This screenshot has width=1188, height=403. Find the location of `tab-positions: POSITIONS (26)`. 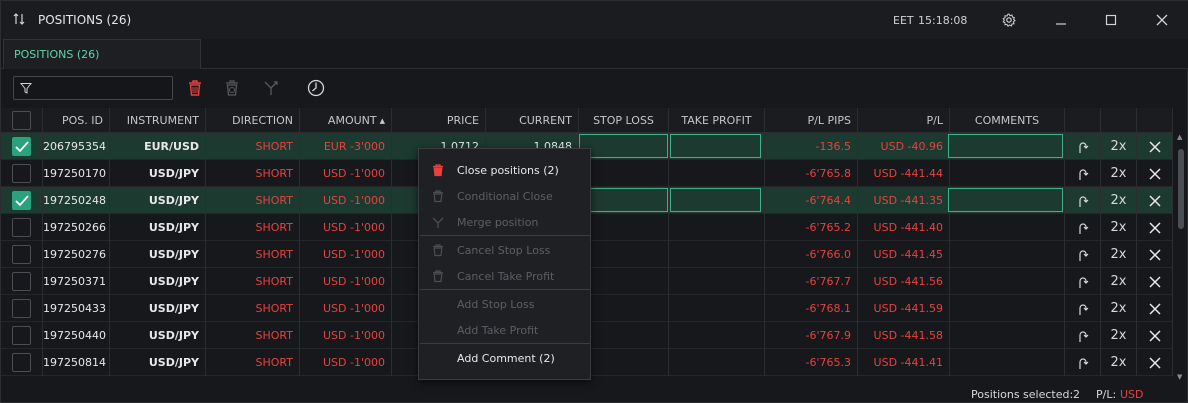

tab-positions: POSITIONS (26) is located at coordinates (102, 54).